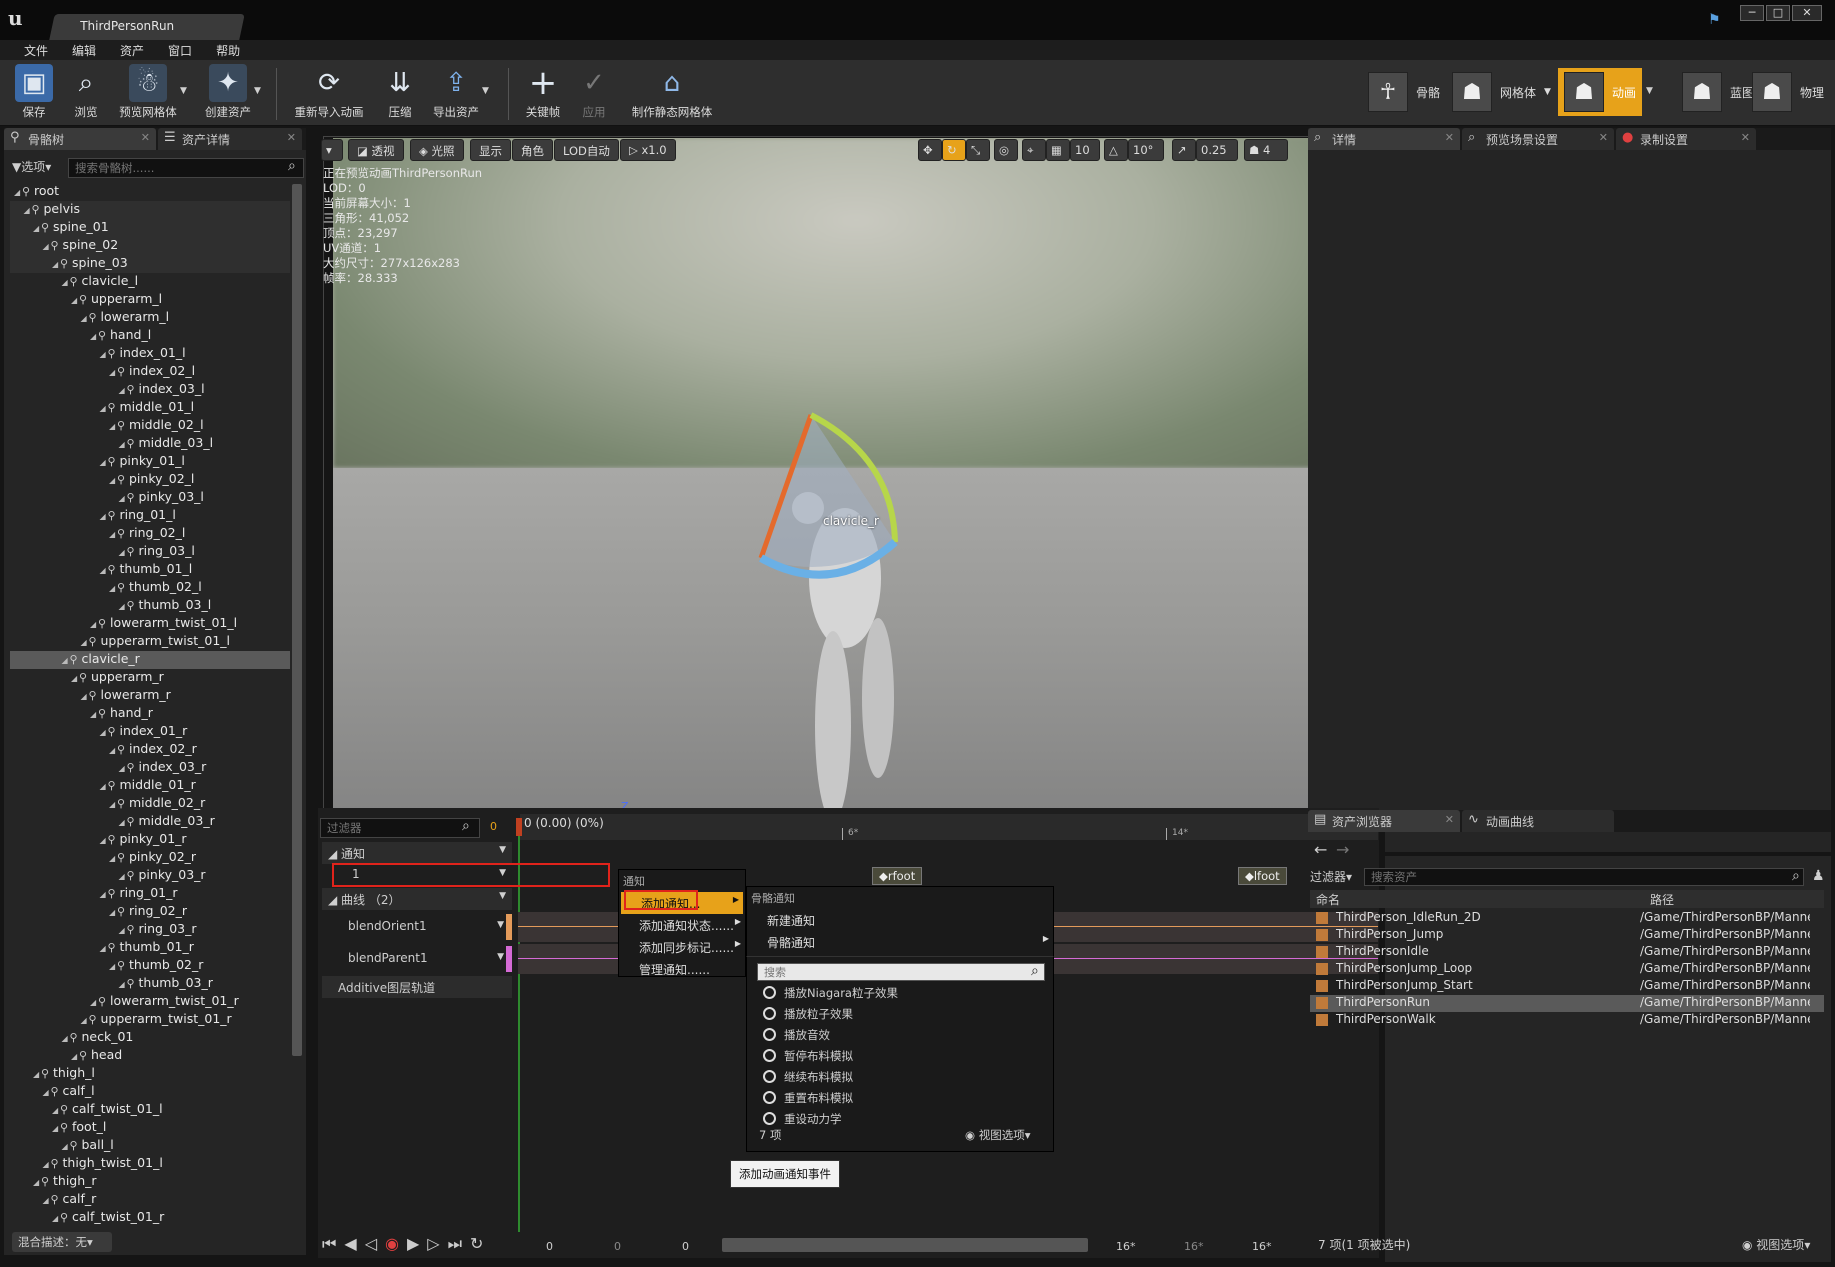 The width and height of the screenshot is (1835, 1267). What do you see at coordinates (150, 1110) in the screenshot?
I see `bone-row: ◢ ⚲ calf_twist_01_l` at bounding box center [150, 1110].